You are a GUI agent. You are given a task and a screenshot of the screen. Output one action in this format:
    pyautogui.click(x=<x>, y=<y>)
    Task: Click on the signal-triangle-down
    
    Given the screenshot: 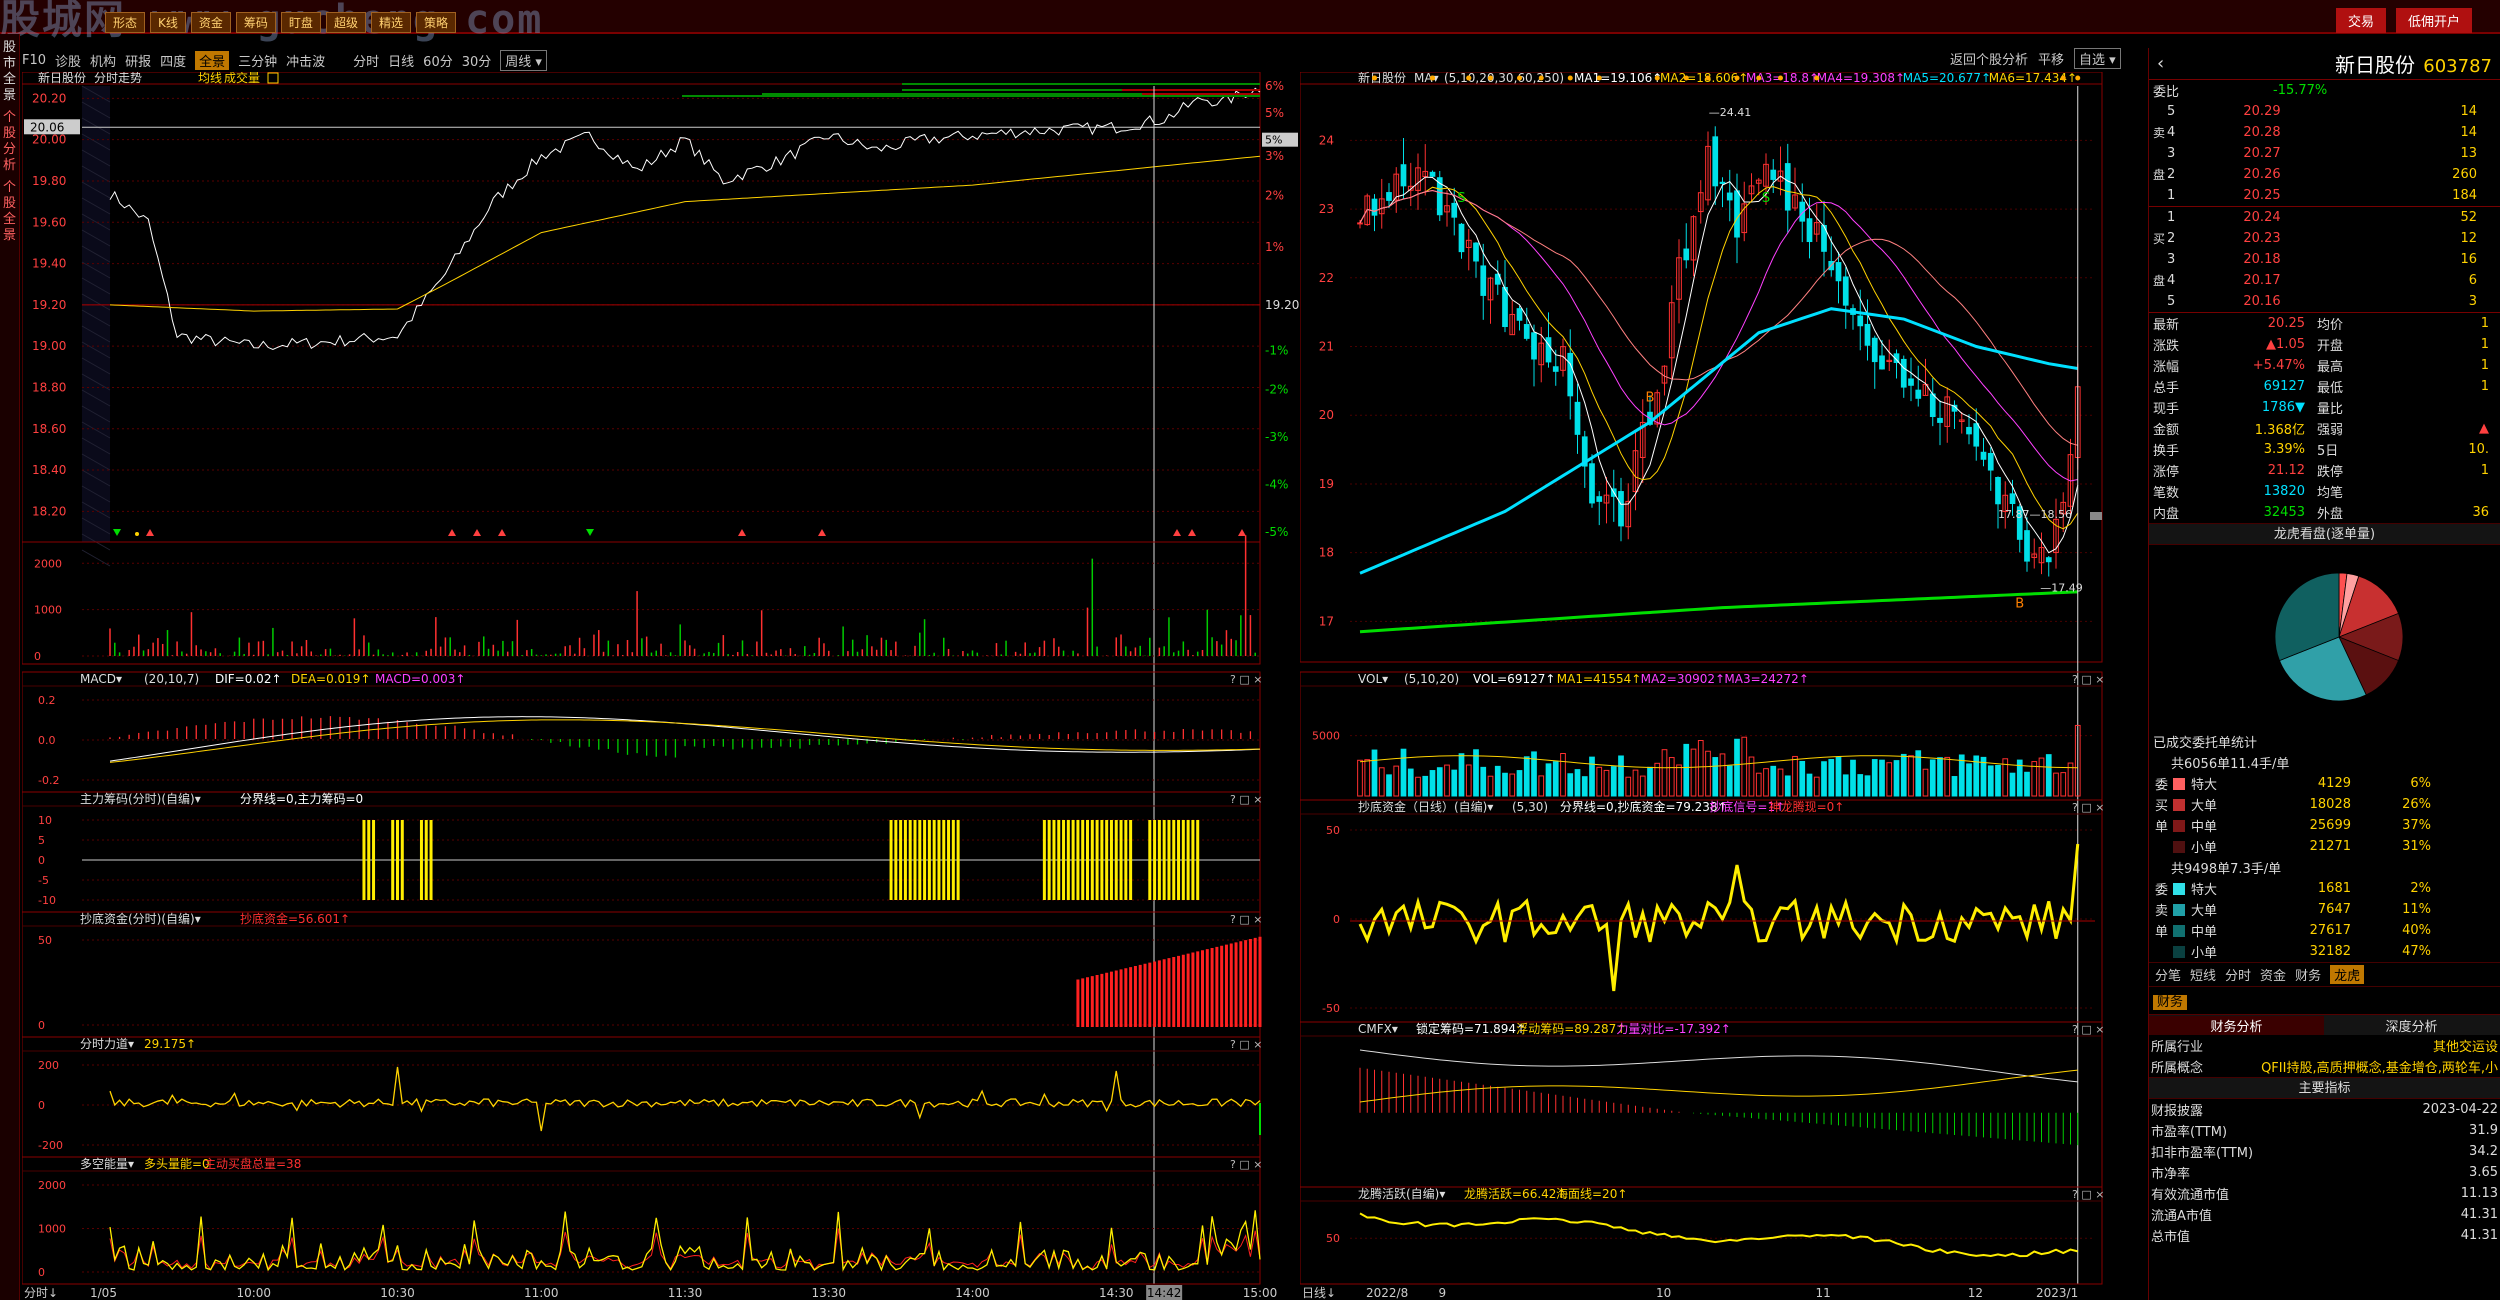 What is the action you would take?
    pyautogui.click(x=590, y=532)
    